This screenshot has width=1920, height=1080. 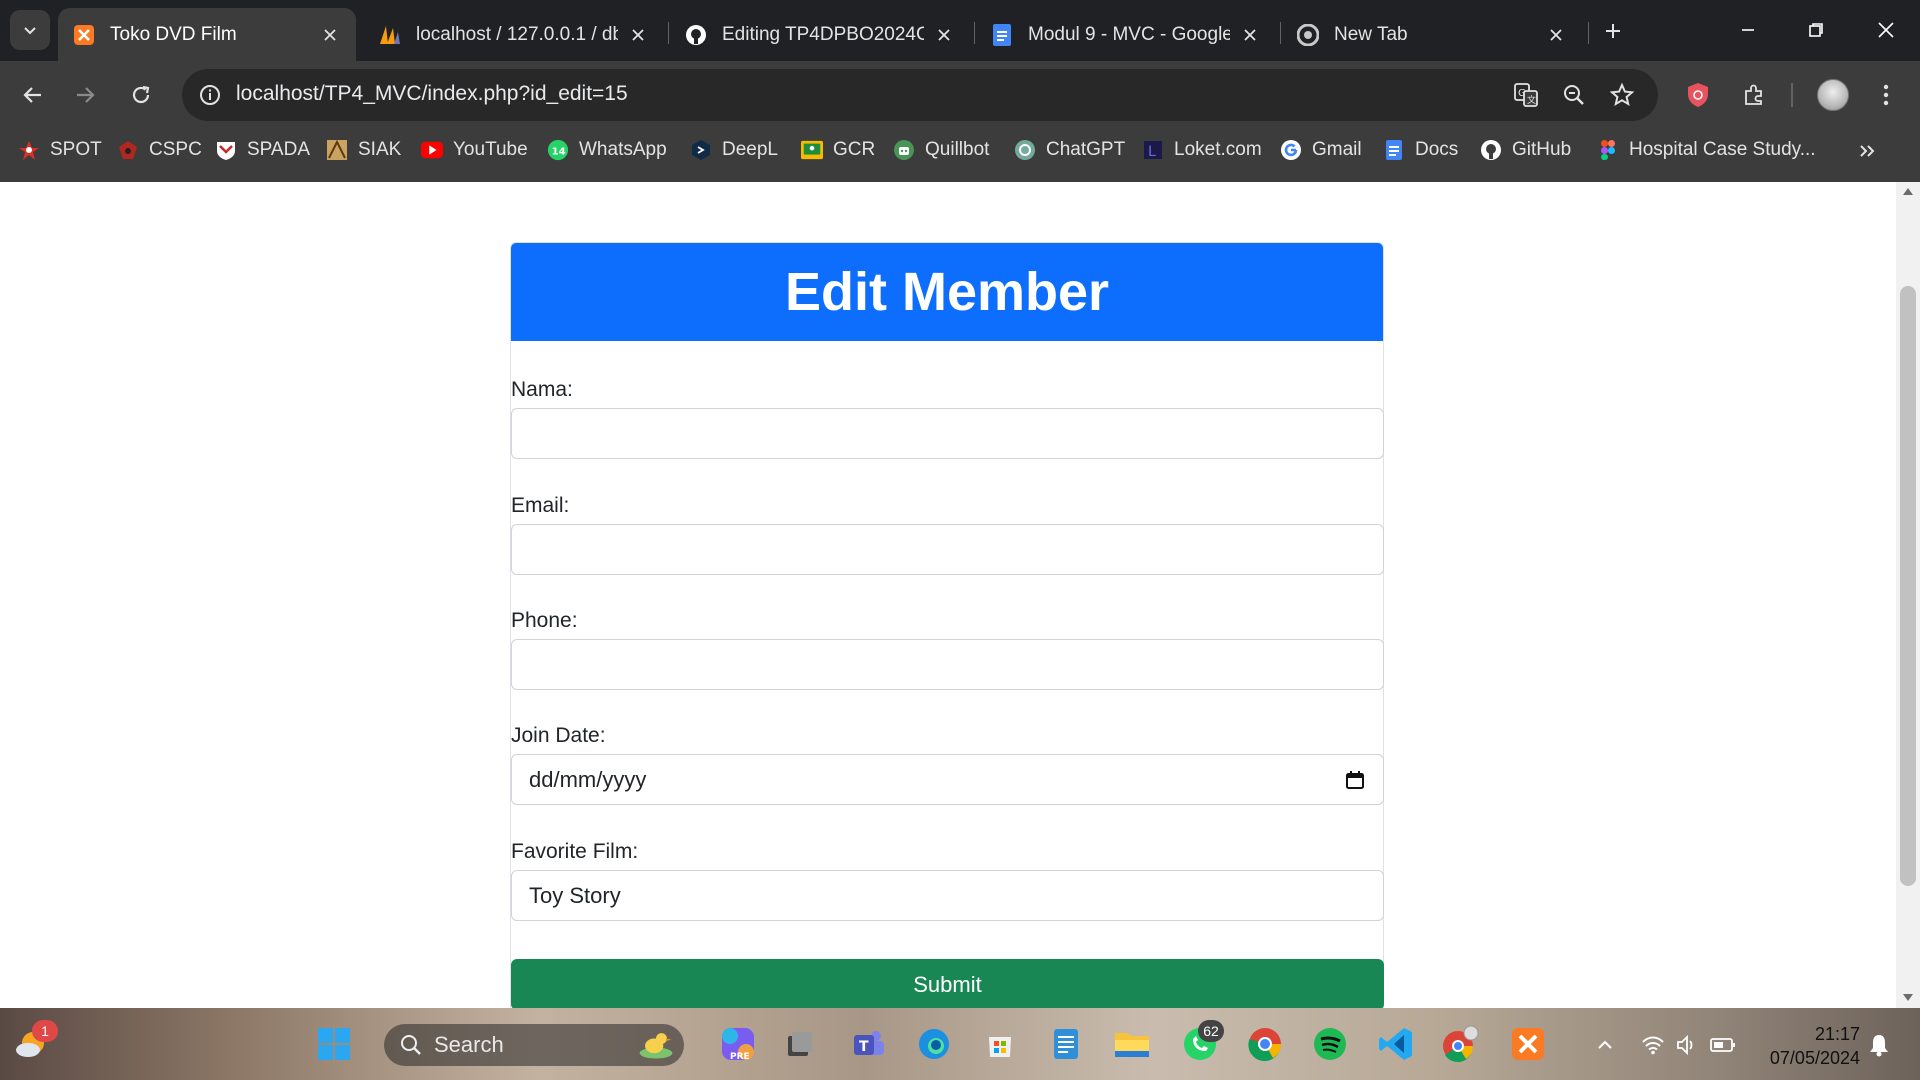 I want to click on bookmark-spada: SPADA, so click(x=262, y=150).